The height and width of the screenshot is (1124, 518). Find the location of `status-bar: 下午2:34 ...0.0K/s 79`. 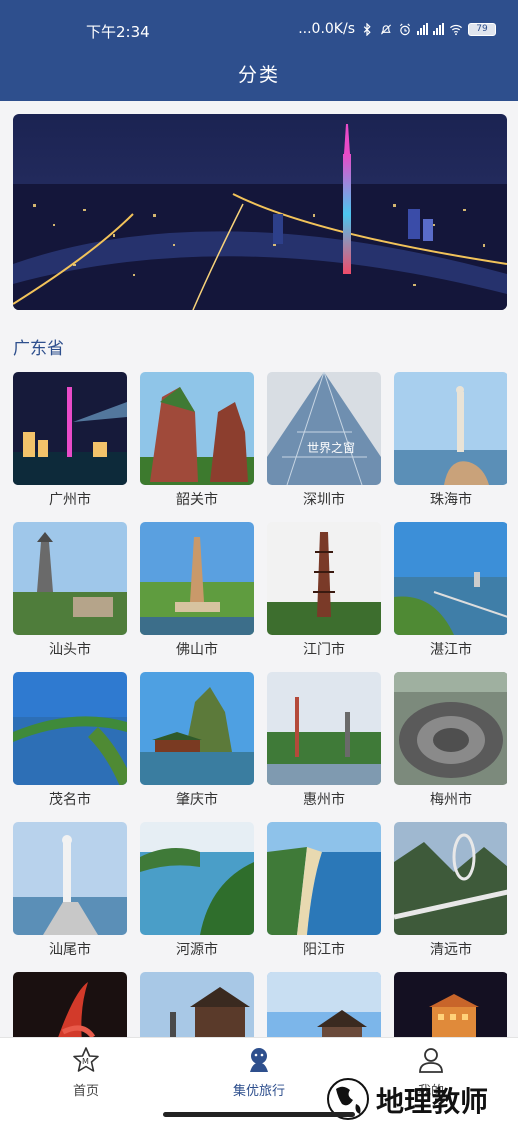

status-bar: 下午2:34 ...0.0K/s 79 is located at coordinates (259, 31).